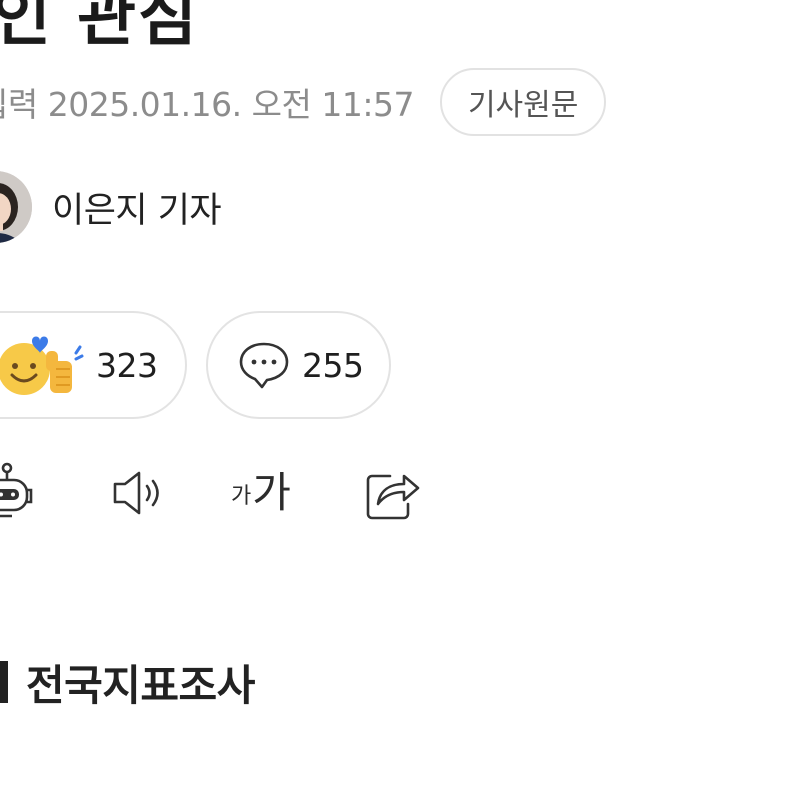 The image size is (800, 800). I want to click on author-row: 이은지 기자, so click(111, 207).